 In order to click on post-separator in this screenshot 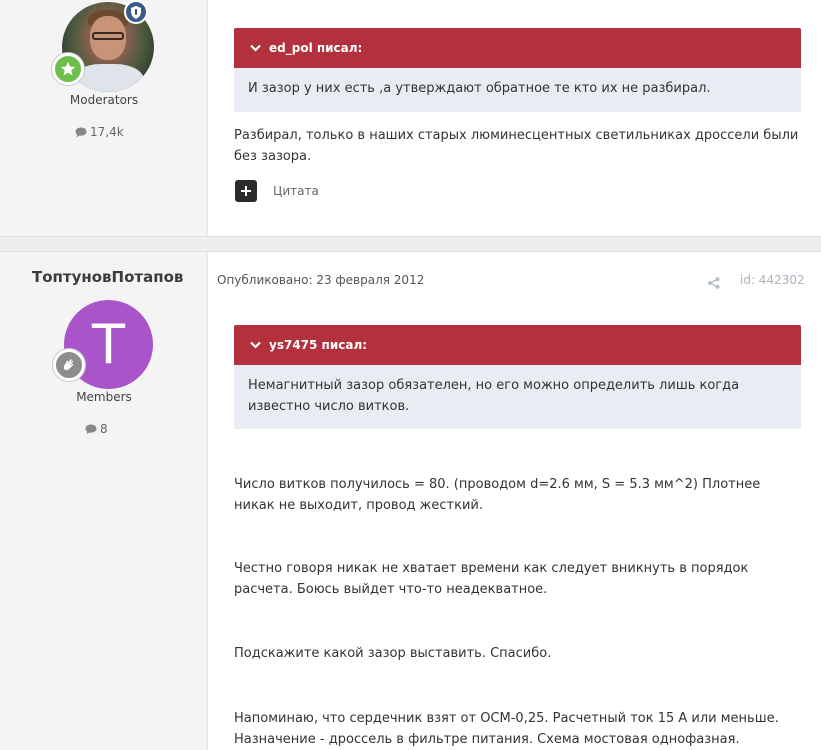, I will do `click(410, 244)`.